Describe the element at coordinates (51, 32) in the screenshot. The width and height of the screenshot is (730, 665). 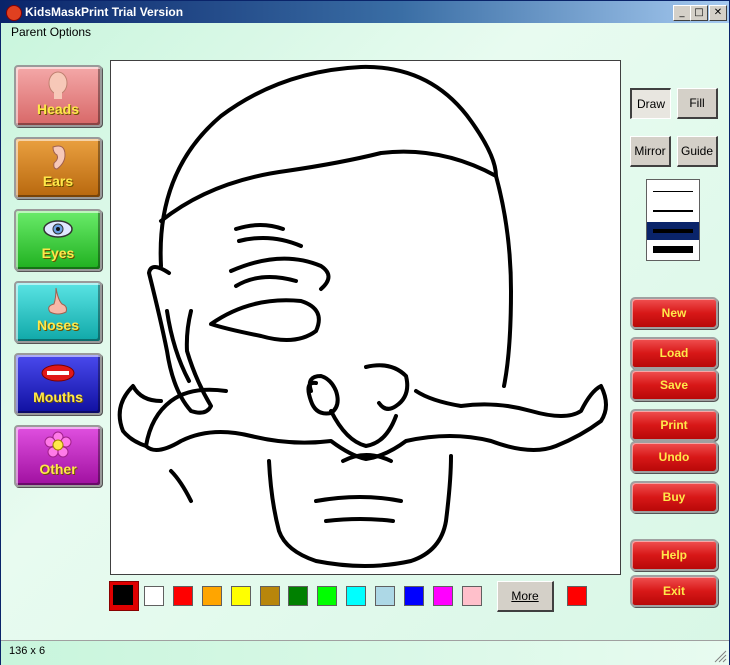
I see `menu-parent-options: Parent Options` at that location.